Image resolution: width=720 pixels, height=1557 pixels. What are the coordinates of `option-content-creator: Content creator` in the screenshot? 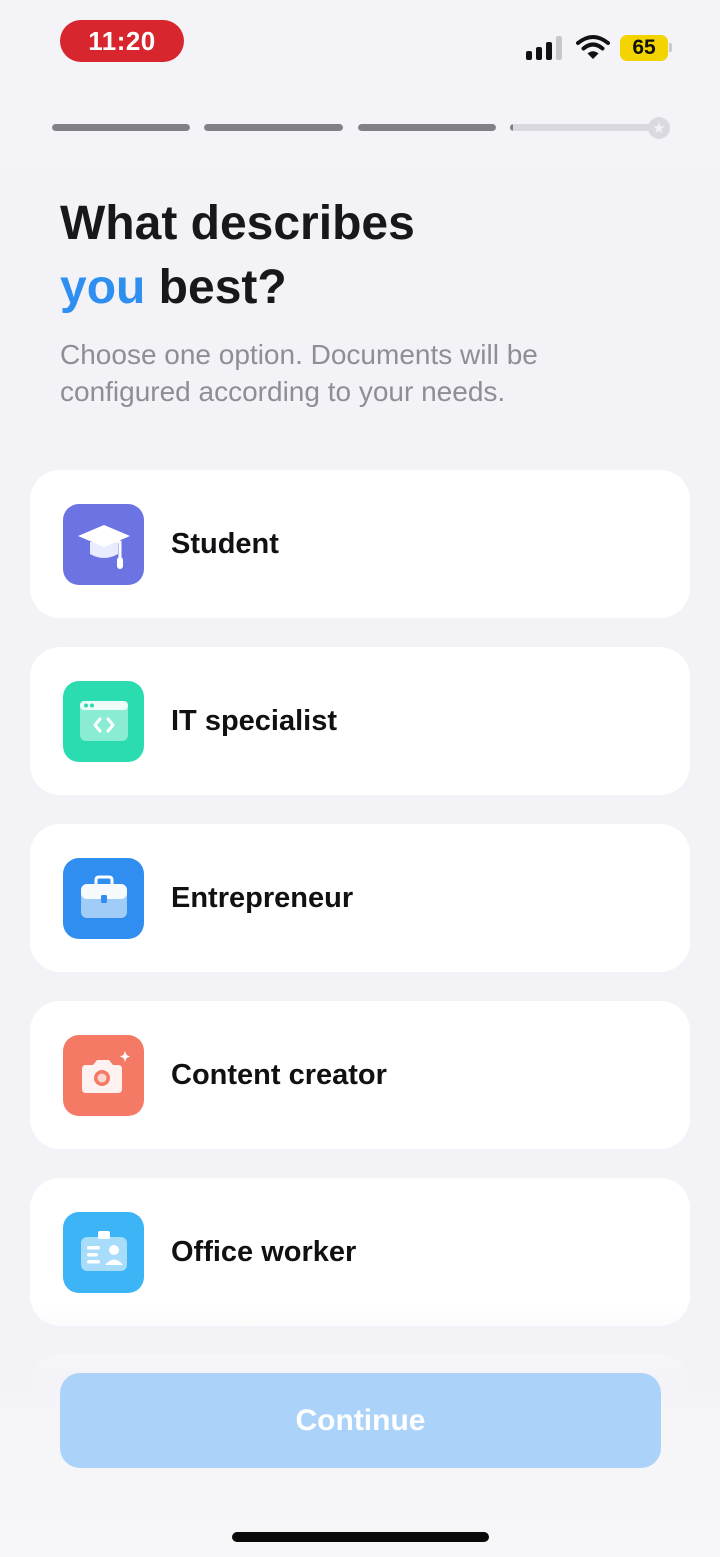 It's located at (360, 1075).